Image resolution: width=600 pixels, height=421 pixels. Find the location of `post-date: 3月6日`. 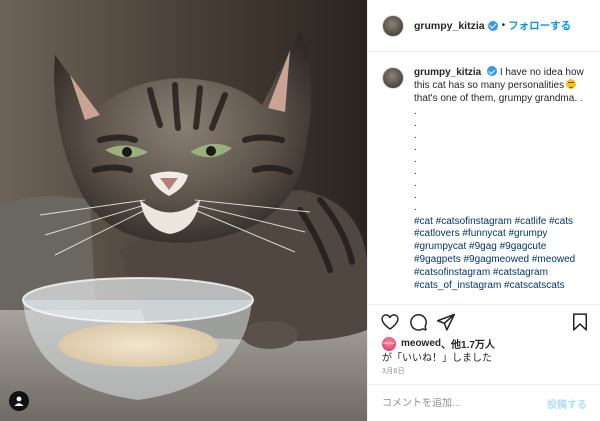

post-date: 3月6日 is located at coordinates (393, 371).